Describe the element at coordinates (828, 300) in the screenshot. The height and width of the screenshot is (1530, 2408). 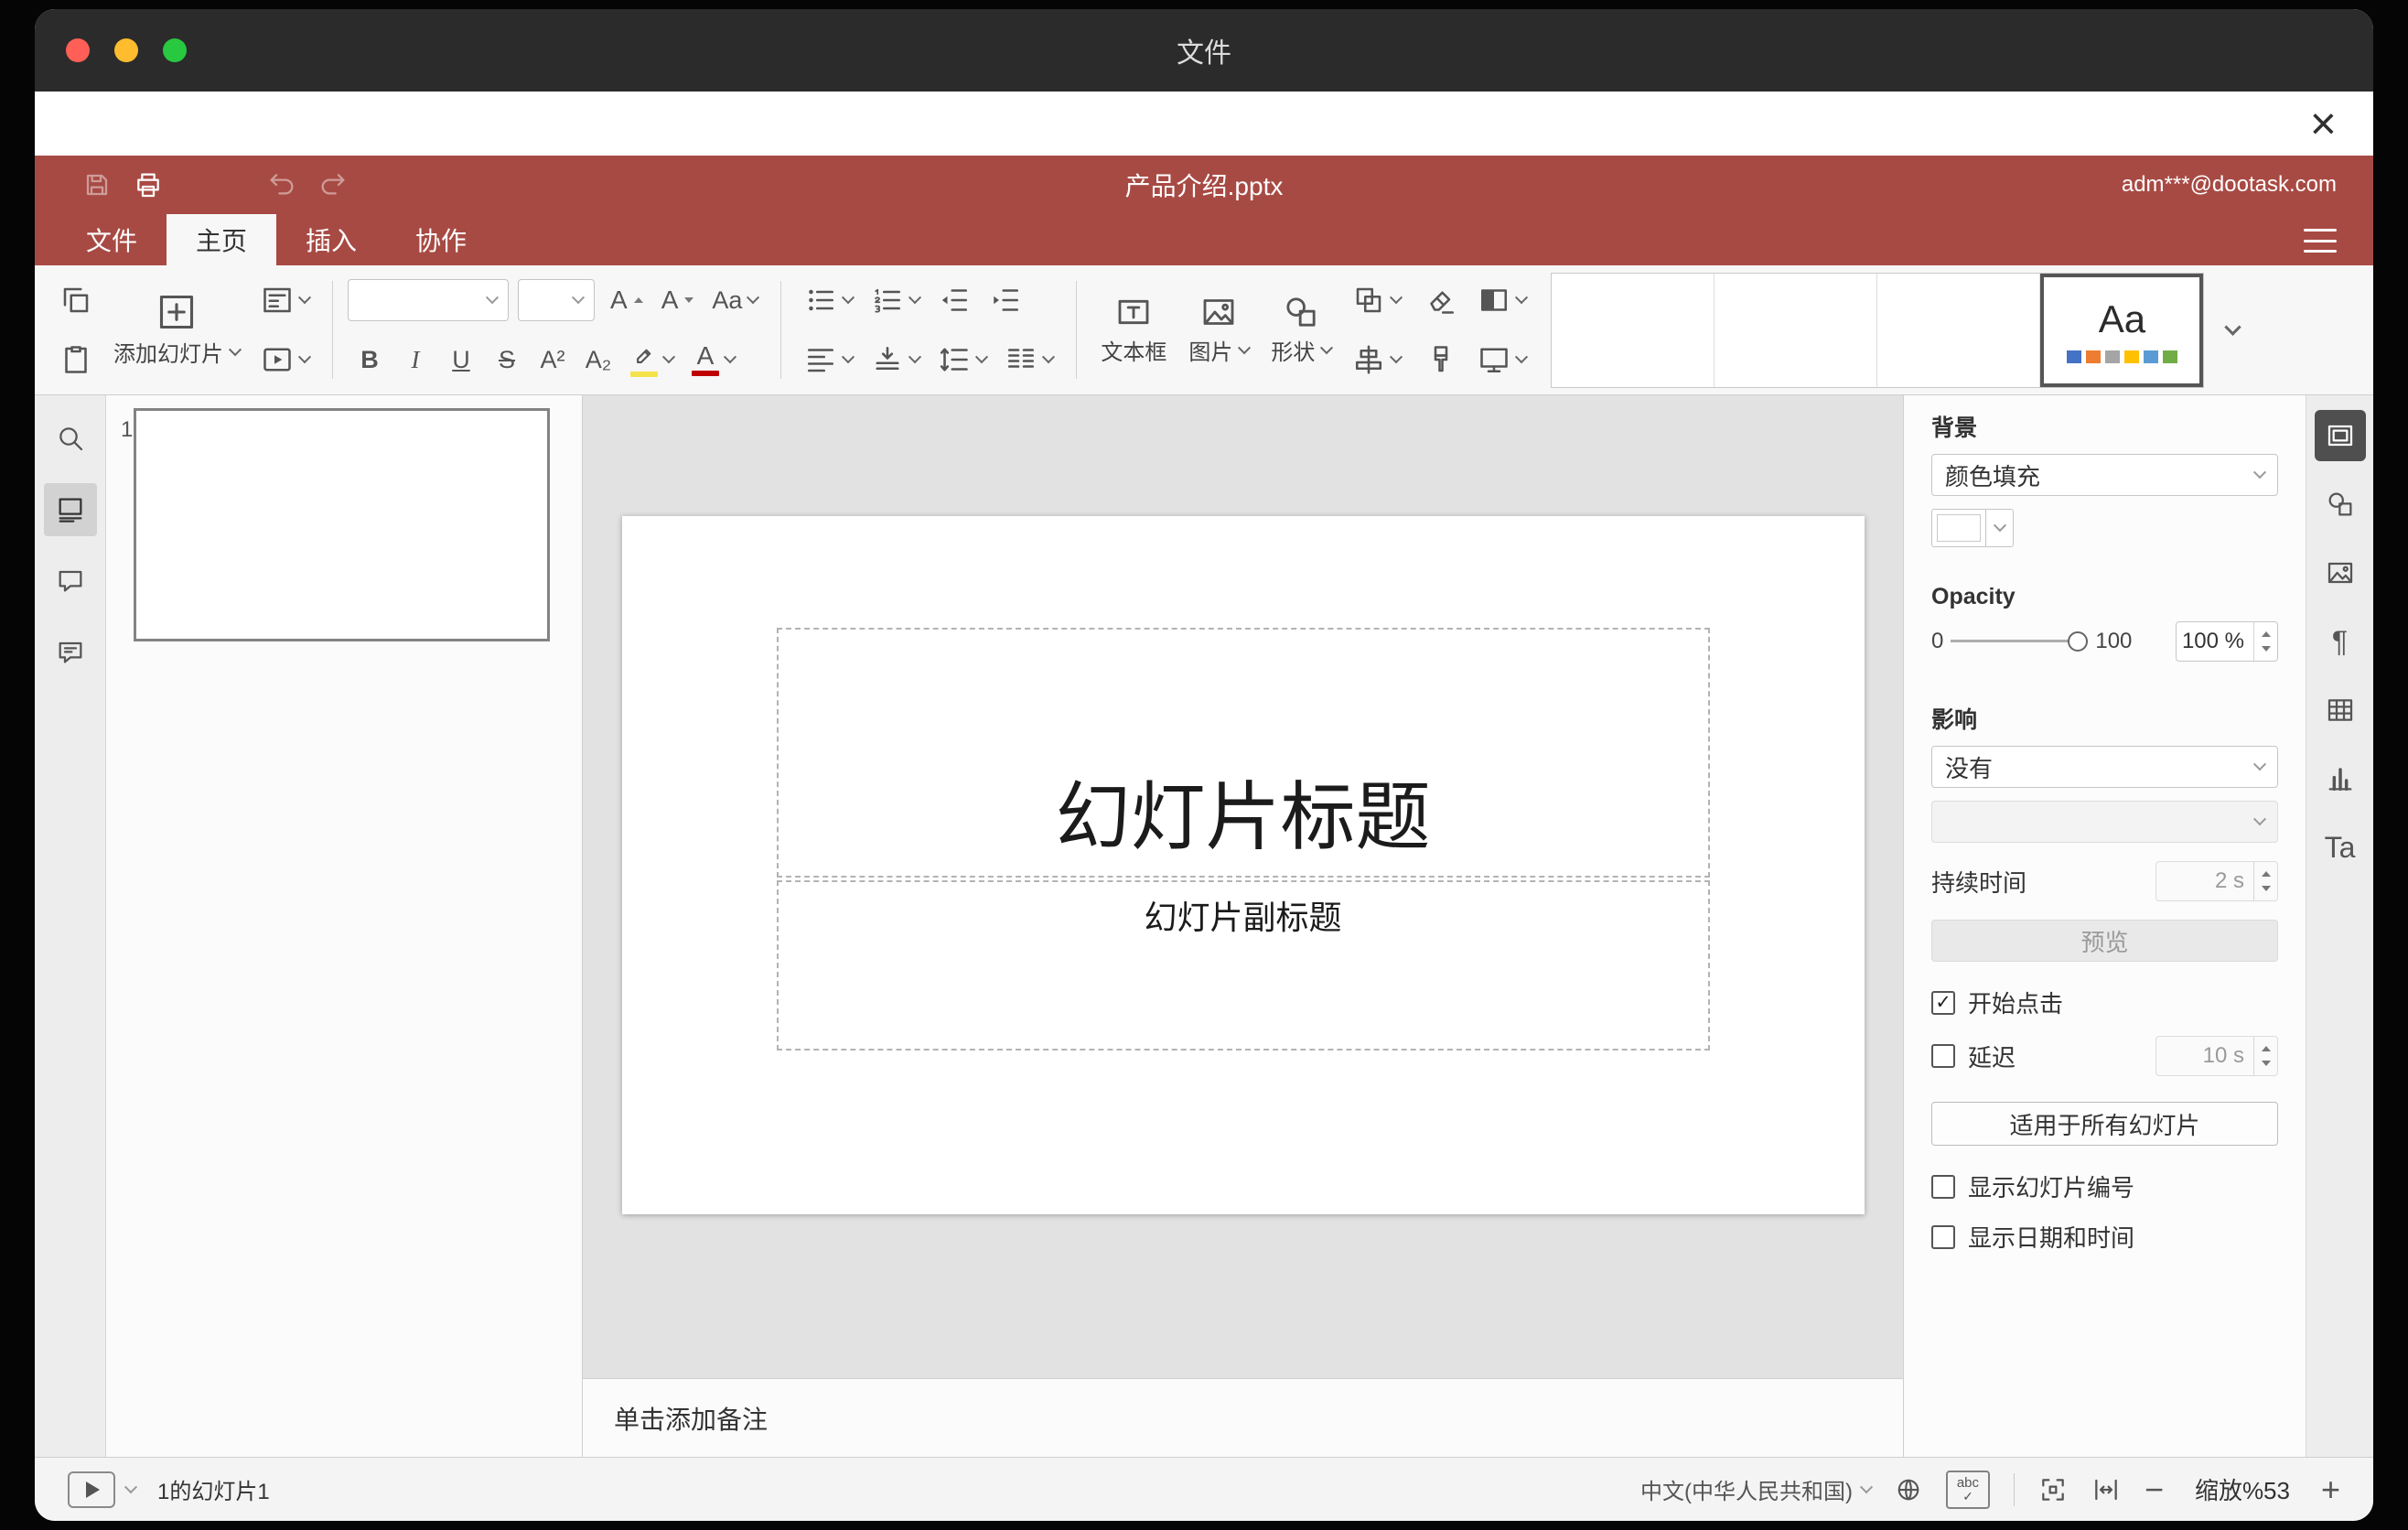
I see `bullets-button` at that location.